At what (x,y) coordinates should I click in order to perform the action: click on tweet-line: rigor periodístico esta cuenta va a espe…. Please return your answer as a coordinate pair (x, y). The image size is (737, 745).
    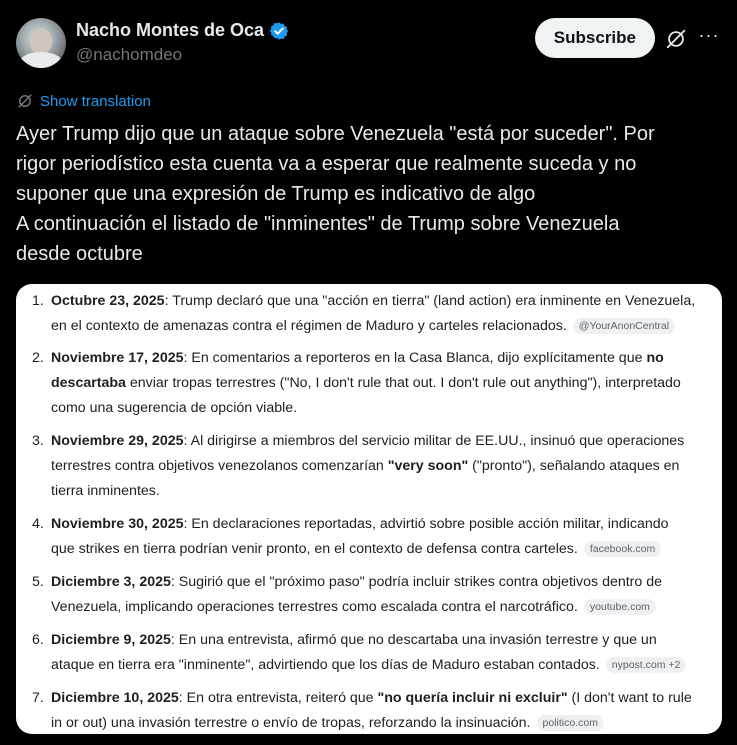
    Looking at the image, I should click on (326, 164).